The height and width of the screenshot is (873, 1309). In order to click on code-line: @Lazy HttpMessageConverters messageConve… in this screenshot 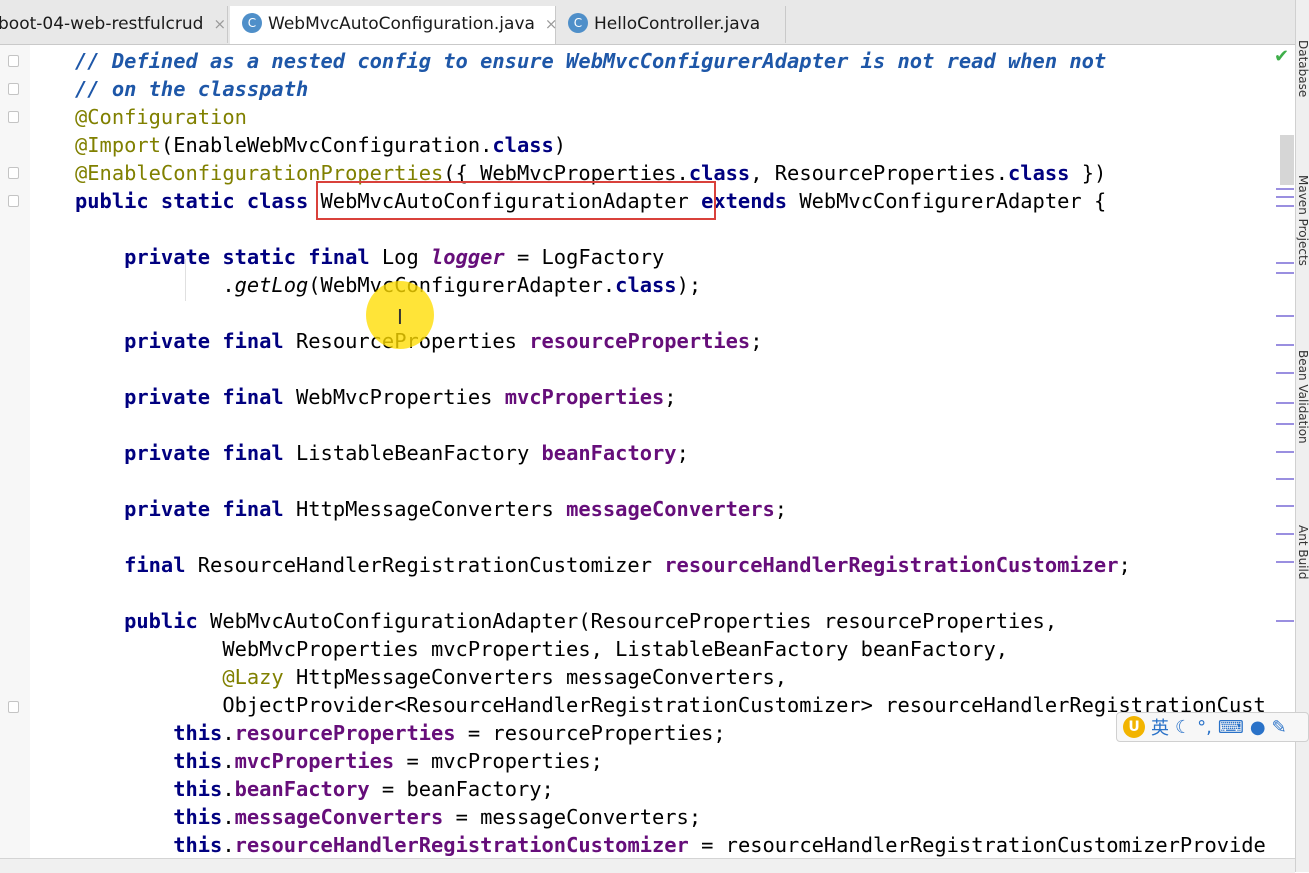, I will do `click(431, 677)`.